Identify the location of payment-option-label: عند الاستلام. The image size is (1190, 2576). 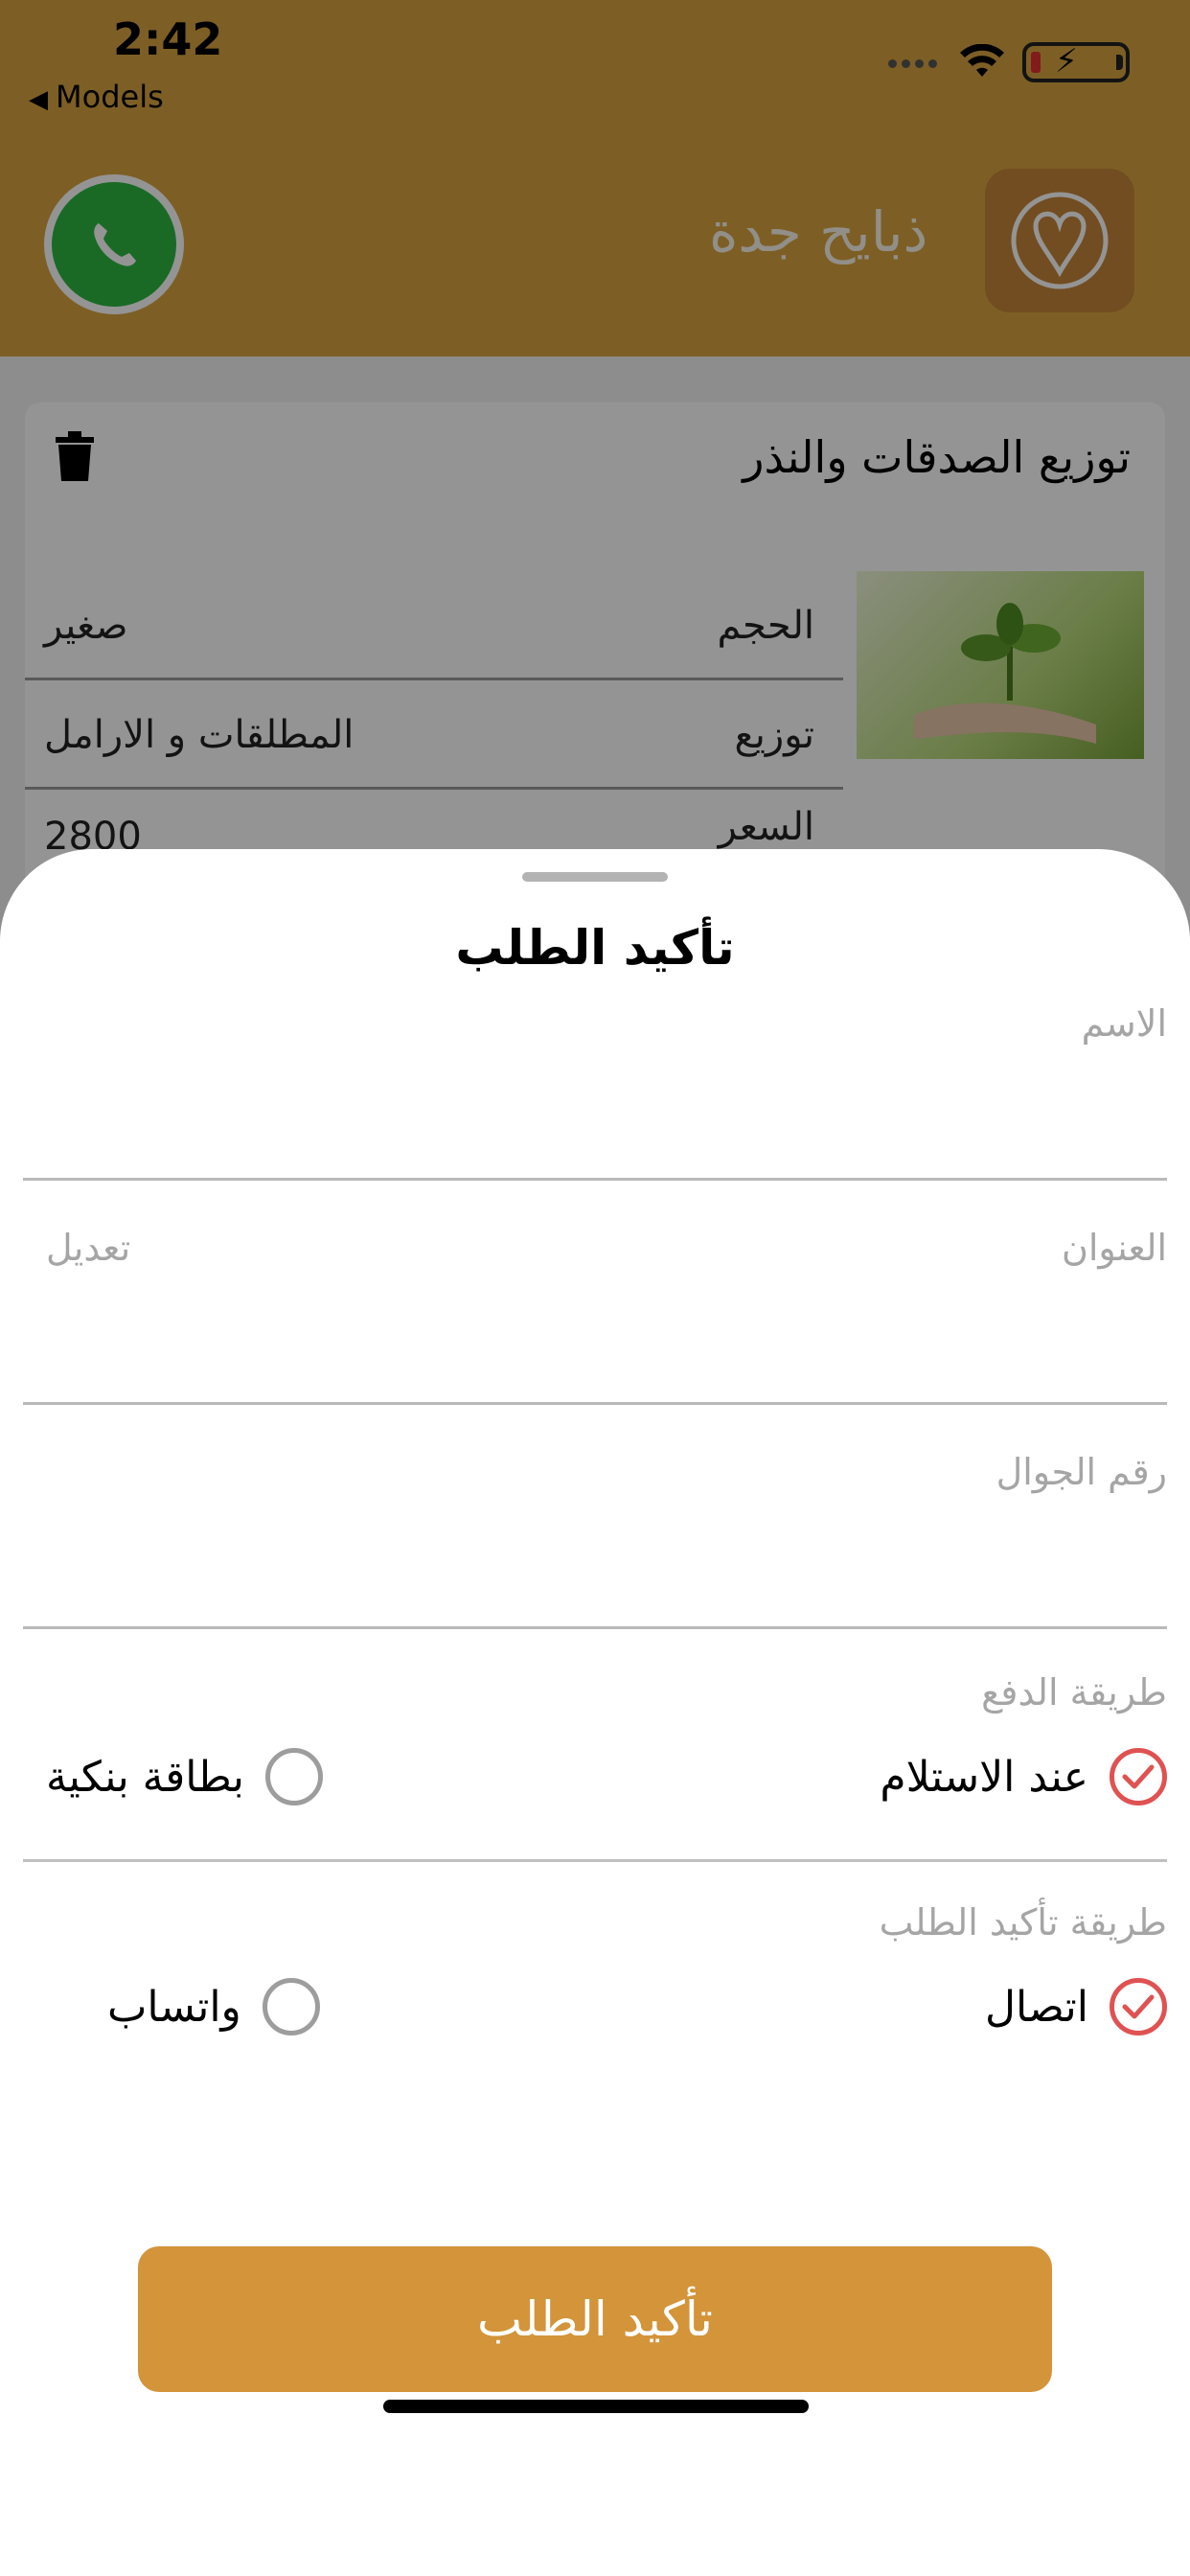
(984, 1777).